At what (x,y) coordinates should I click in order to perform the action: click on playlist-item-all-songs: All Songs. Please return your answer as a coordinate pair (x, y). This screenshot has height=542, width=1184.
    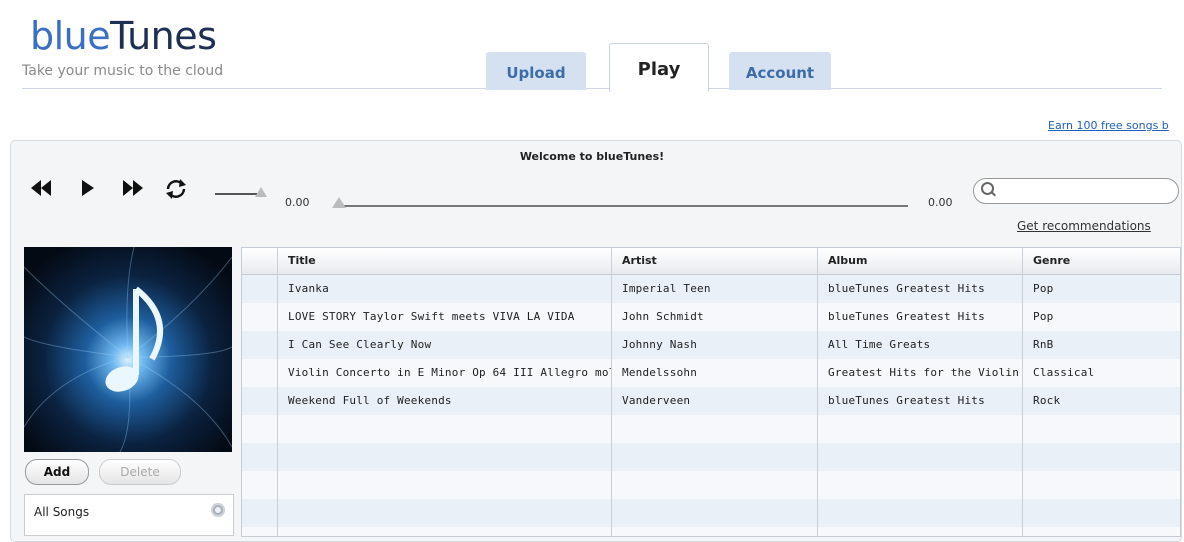
    Looking at the image, I should click on (129, 515).